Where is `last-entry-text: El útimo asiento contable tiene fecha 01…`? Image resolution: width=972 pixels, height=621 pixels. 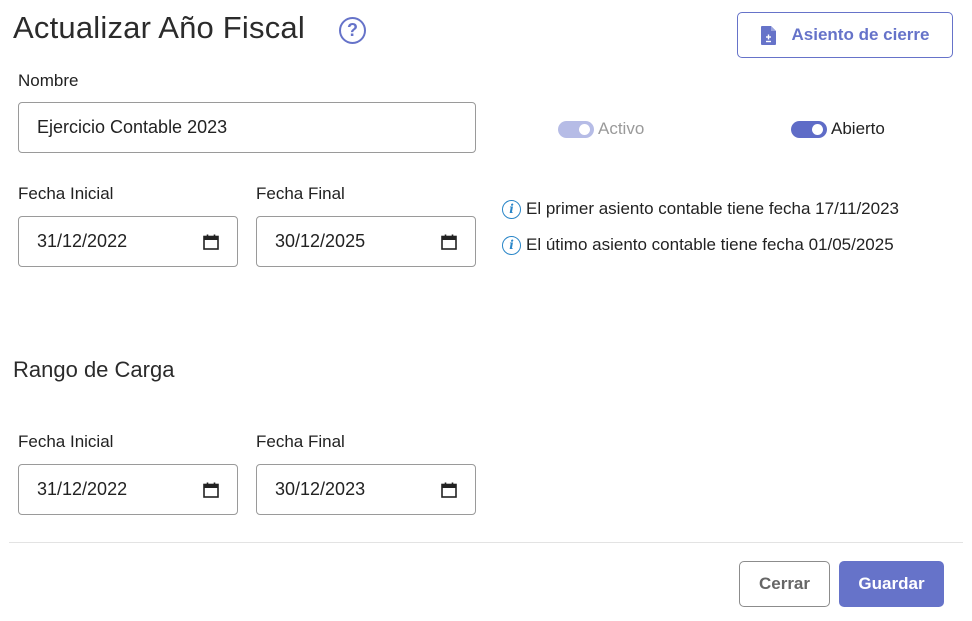 last-entry-text: El útimo asiento contable tiene fecha 01… is located at coordinates (710, 244).